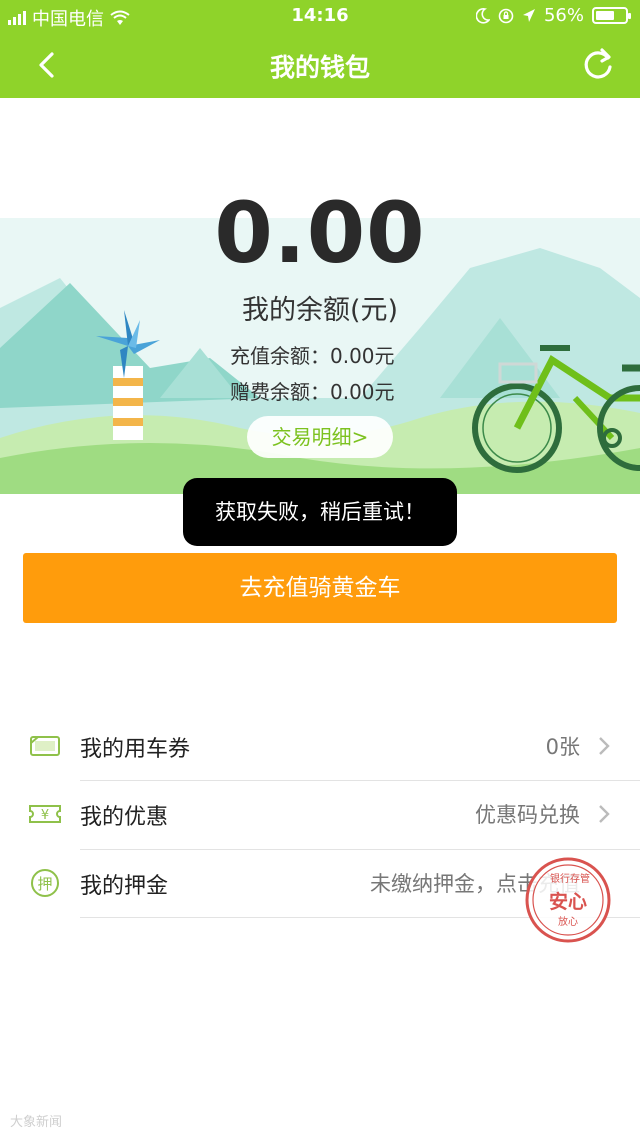 The width and height of the screenshot is (640, 1138). What do you see at coordinates (45, 746) in the screenshot?
I see `ticket-icon` at bounding box center [45, 746].